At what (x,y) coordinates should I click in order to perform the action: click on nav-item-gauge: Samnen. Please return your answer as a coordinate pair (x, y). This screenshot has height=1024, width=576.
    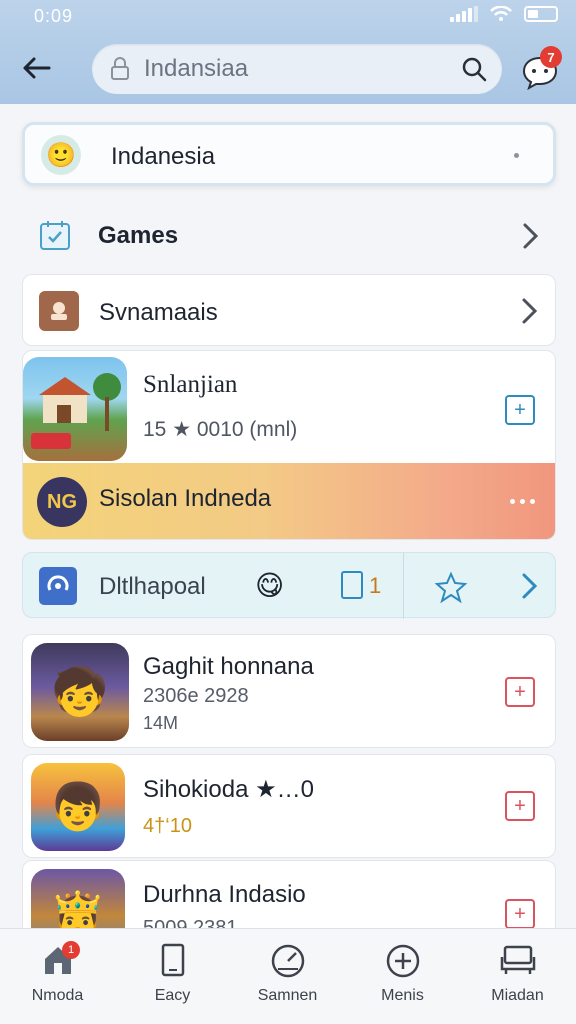
    Looking at the image, I should click on (287, 976).